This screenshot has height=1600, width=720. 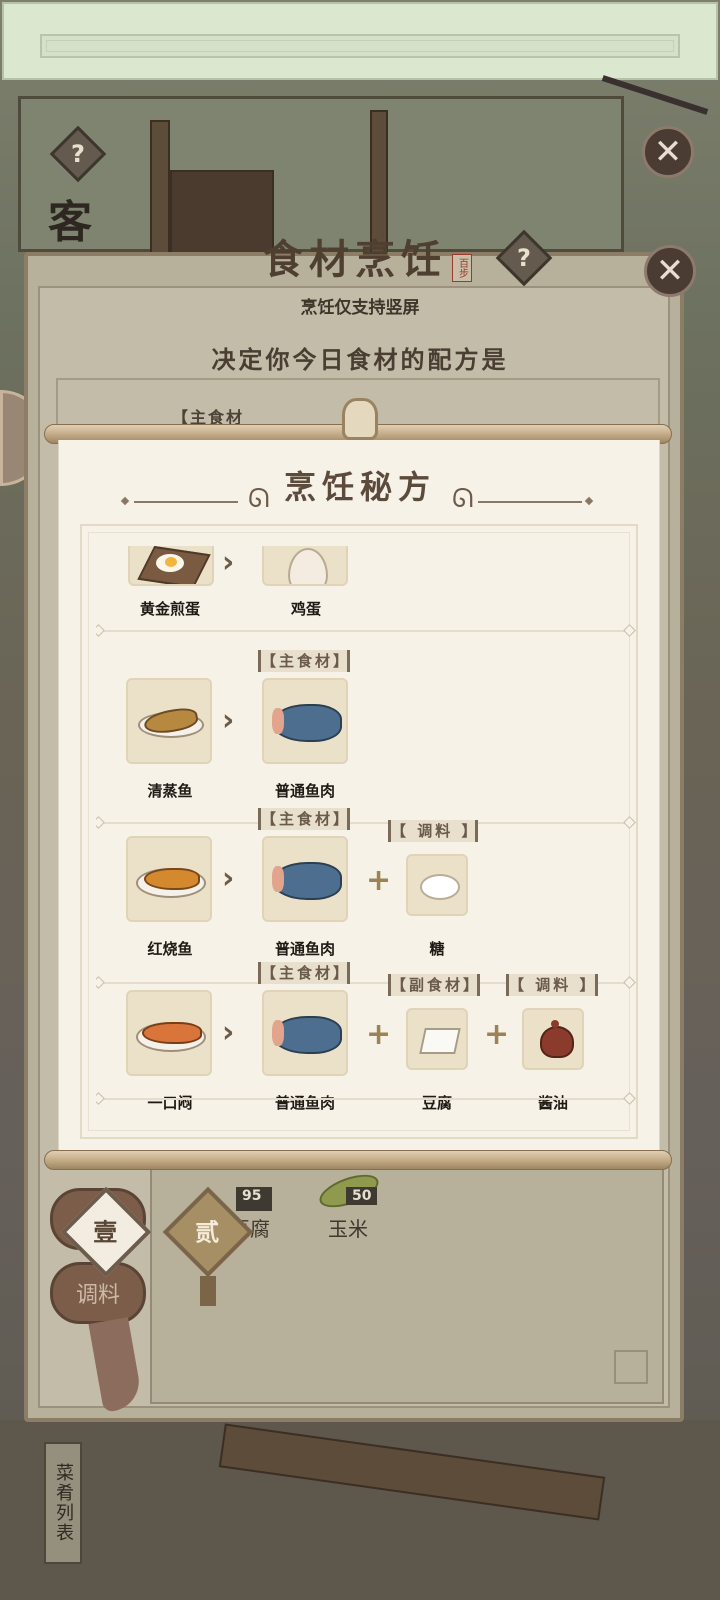 I want to click on tofu-icon, so click(x=437, y=1039).